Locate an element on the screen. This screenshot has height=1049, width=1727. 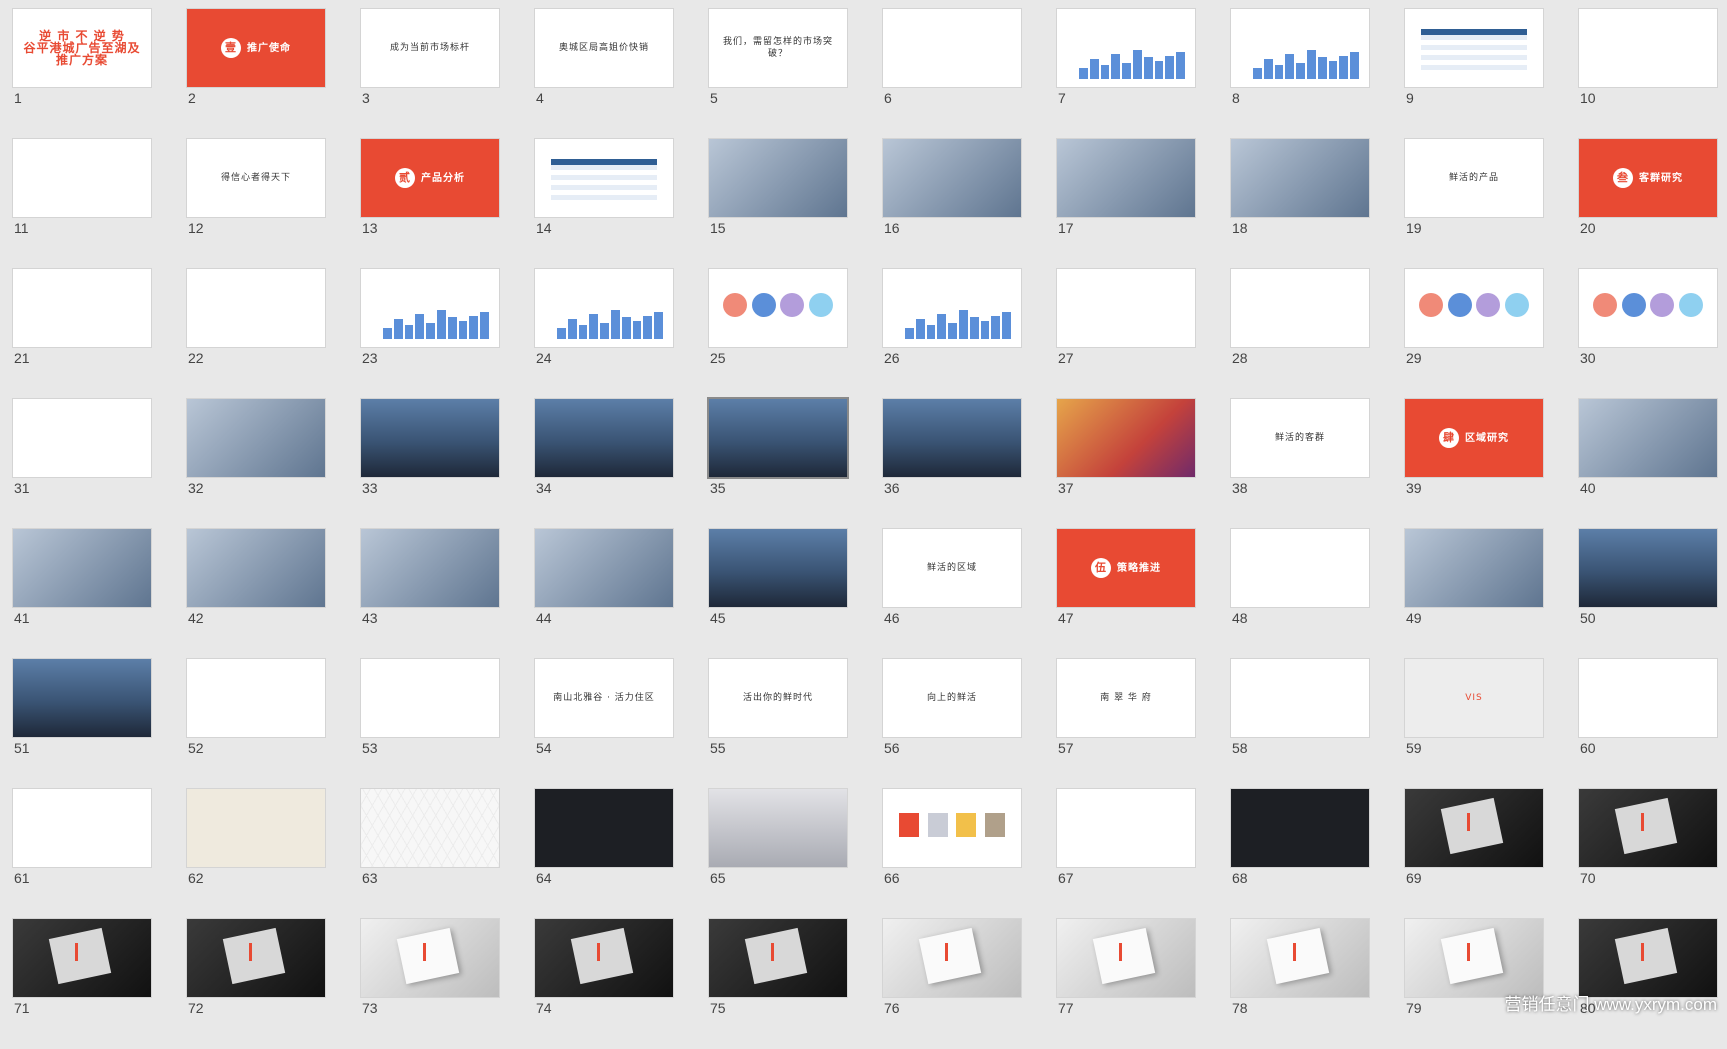
slide-thumbnail-13: 贰产品分析 13 is located at coordinates (430, 204).